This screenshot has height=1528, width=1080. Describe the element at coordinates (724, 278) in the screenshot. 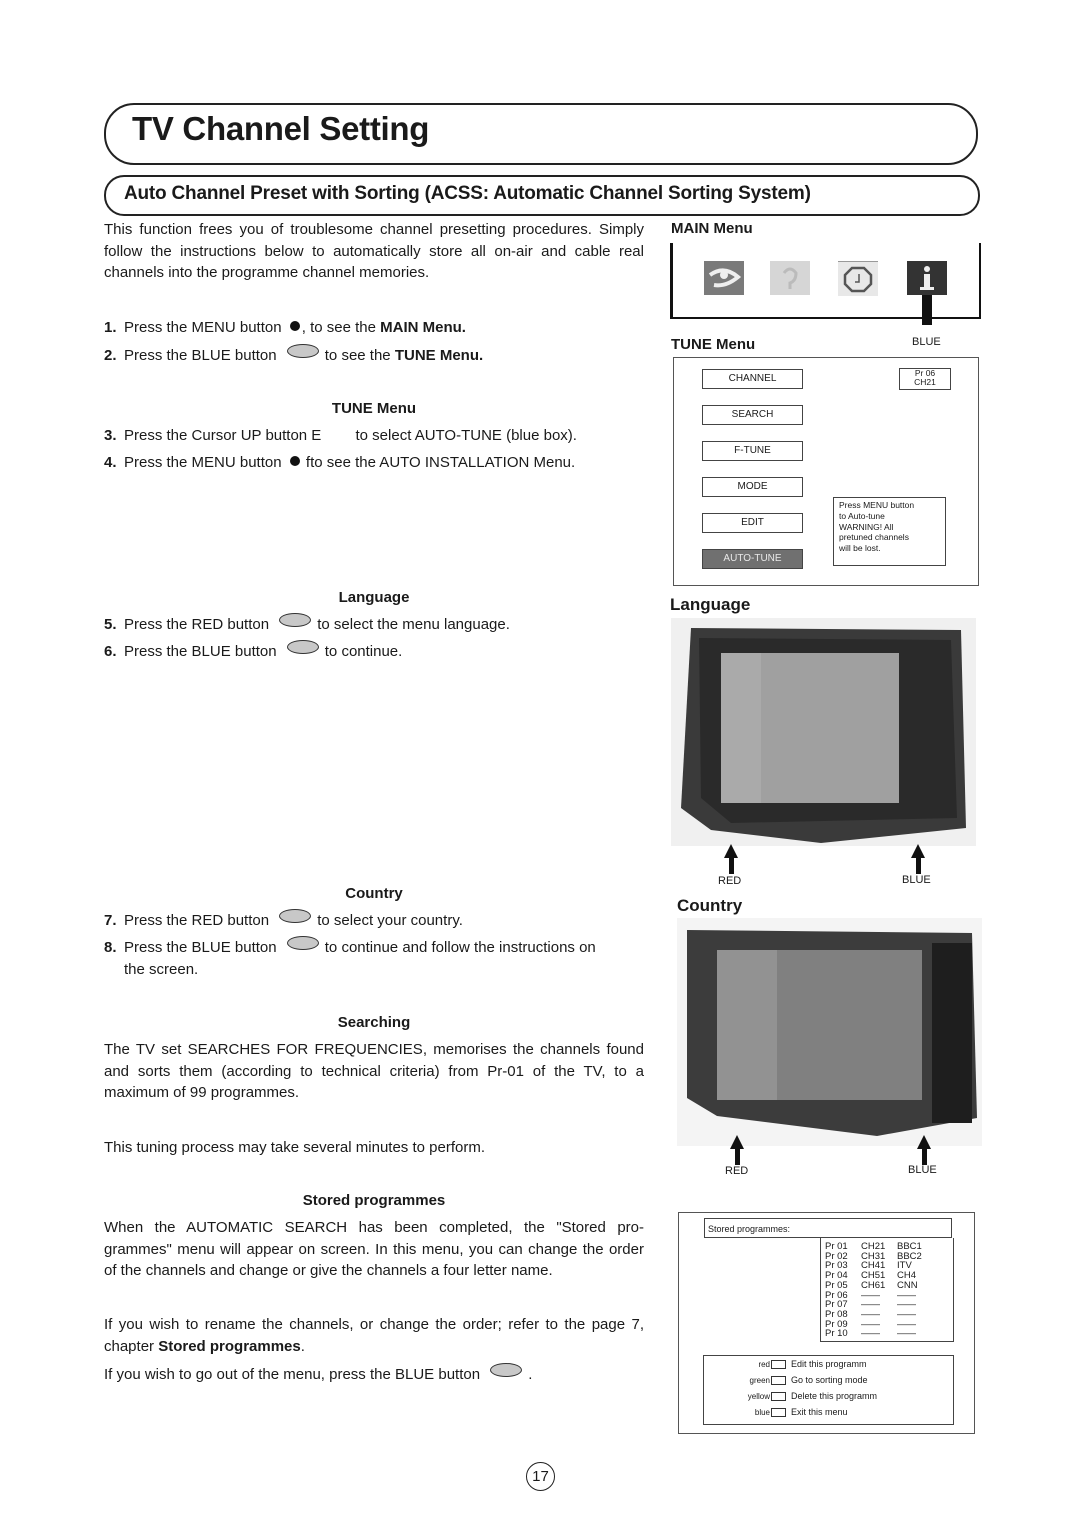

I see `picture-icon` at that location.